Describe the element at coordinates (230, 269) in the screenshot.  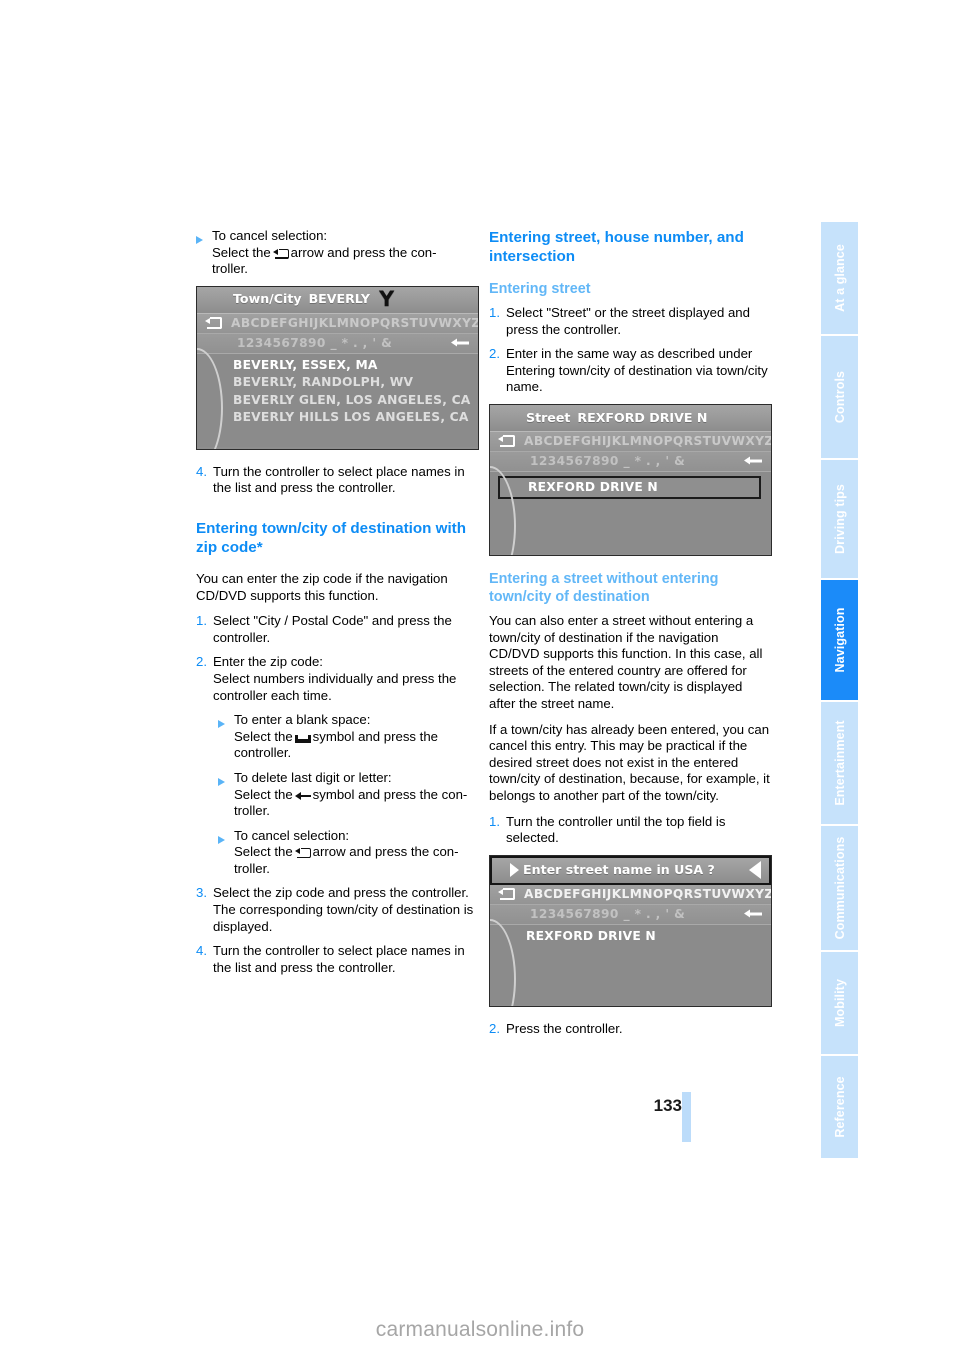
I see `bullet-line-3: troller.` at that location.